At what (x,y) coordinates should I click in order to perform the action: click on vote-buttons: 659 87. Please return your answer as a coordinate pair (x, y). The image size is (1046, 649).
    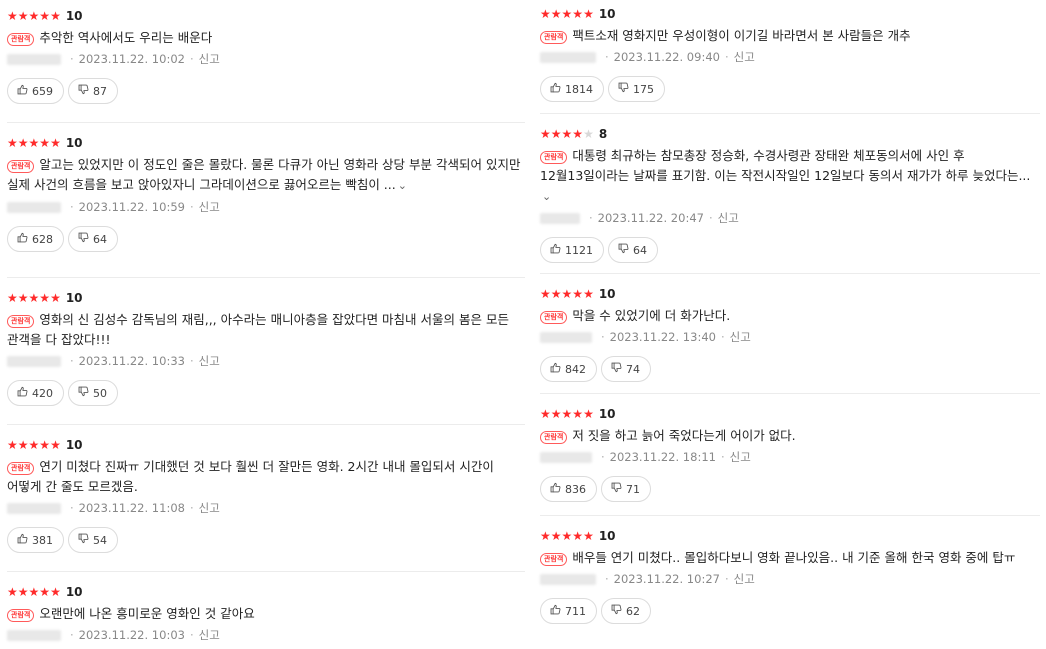
    Looking at the image, I should click on (266, 91).